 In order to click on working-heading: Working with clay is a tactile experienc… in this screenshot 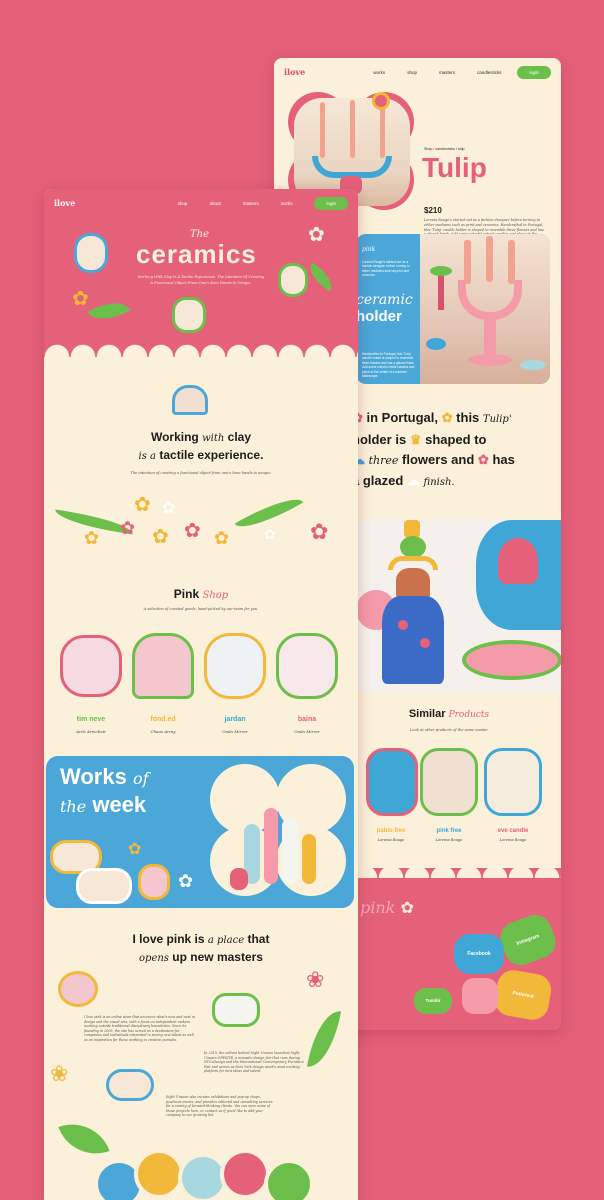, I will do `click(201, 446)`.